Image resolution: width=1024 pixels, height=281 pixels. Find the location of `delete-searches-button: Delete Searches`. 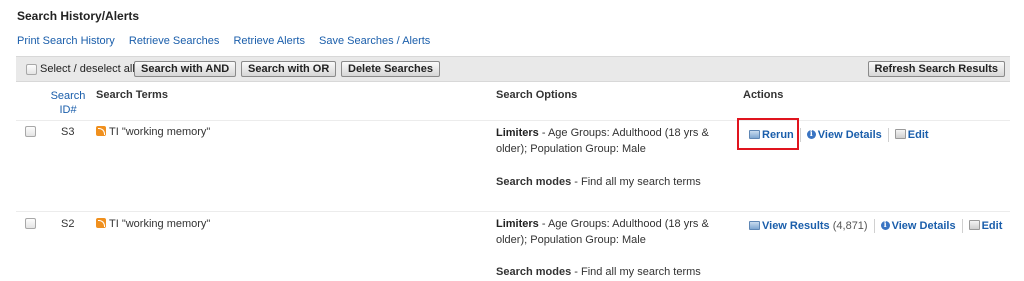

delete-searches-button: Delete Searches is located at coordinates (390, 69).